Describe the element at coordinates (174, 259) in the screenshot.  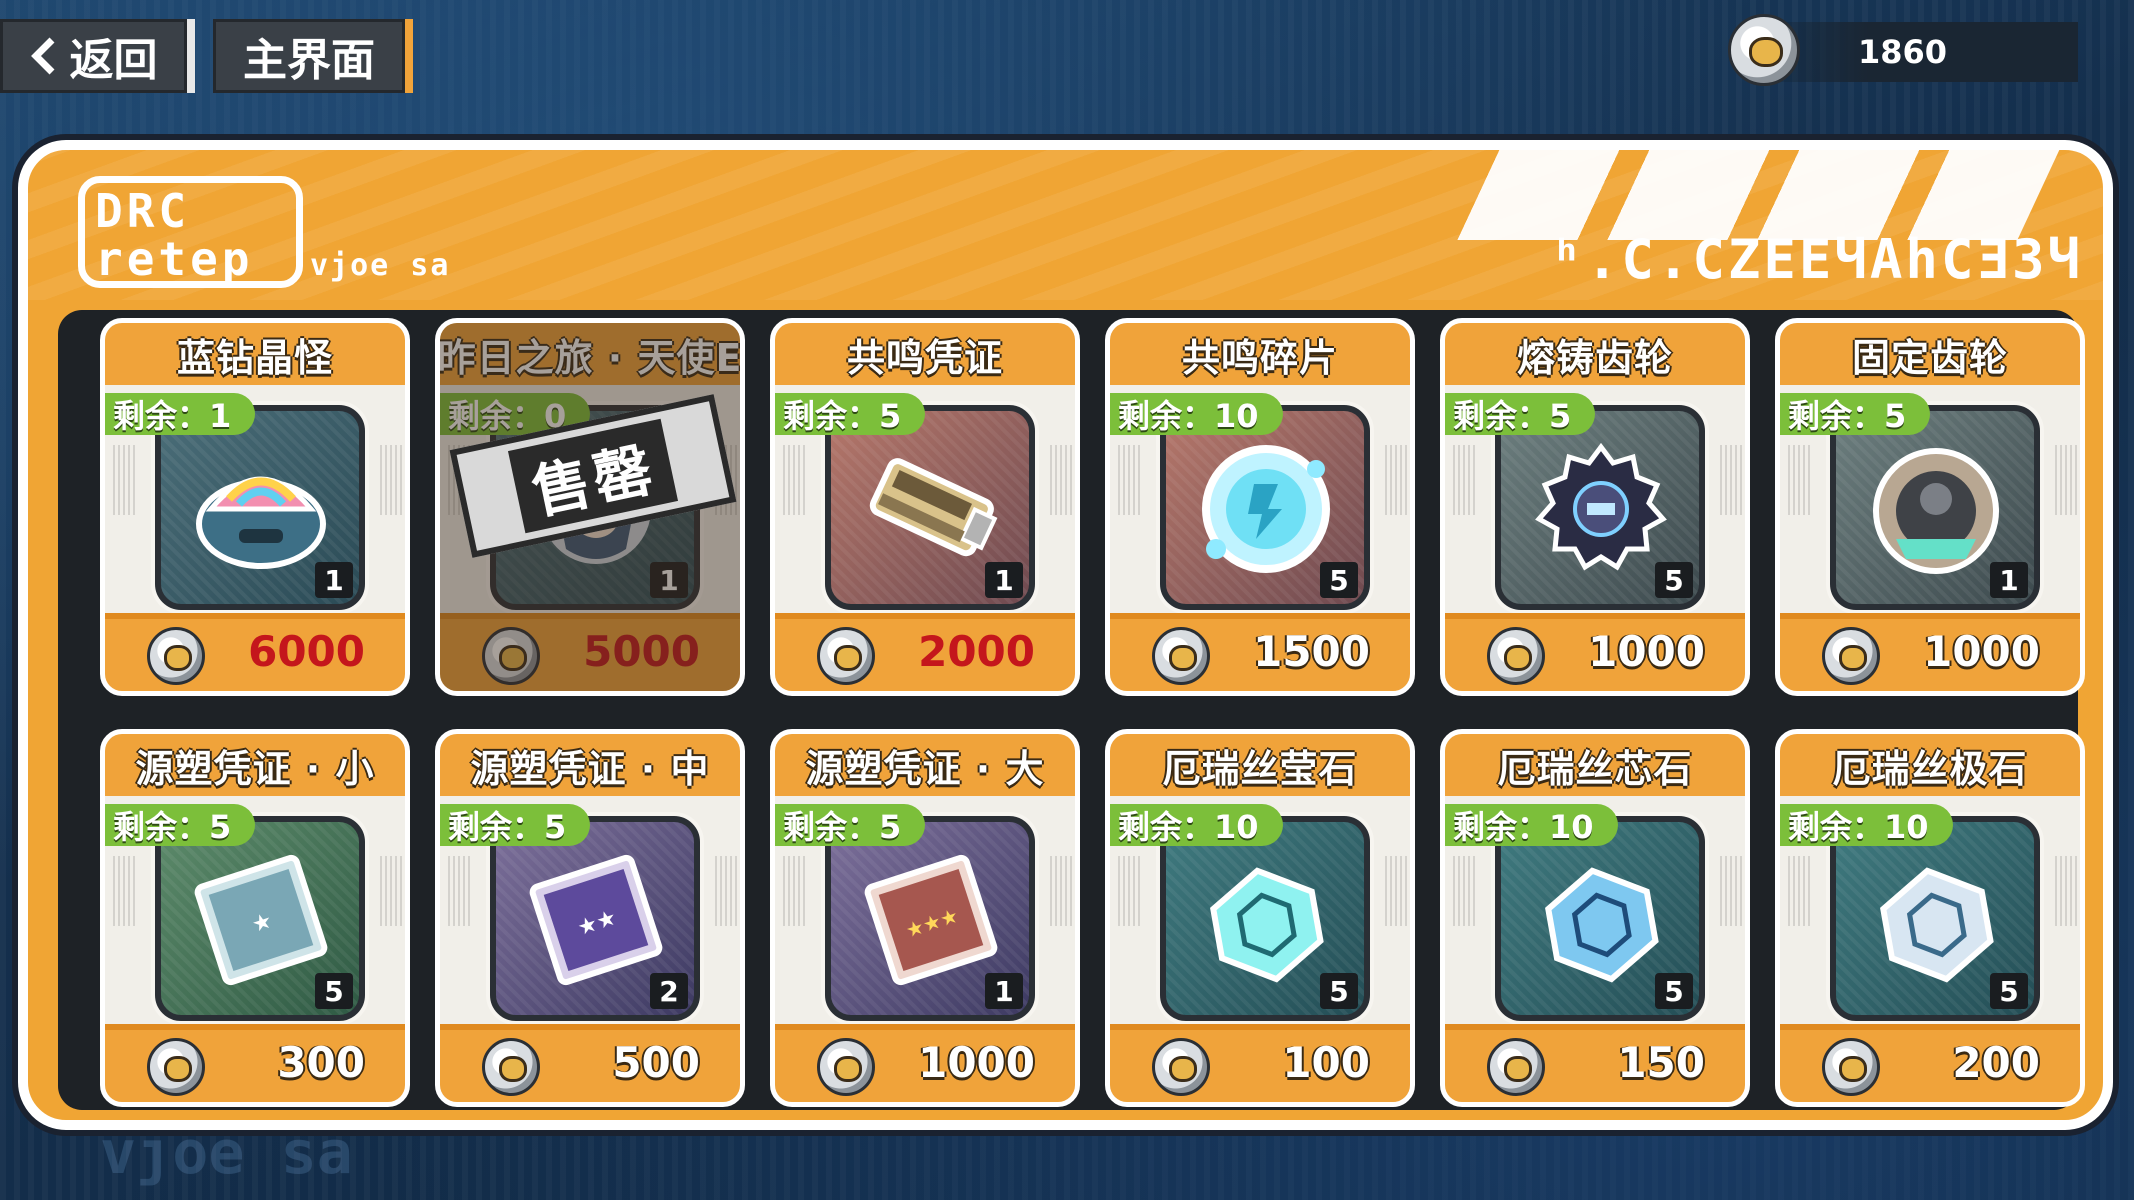
I see `logo-text-2: retep` at that location.